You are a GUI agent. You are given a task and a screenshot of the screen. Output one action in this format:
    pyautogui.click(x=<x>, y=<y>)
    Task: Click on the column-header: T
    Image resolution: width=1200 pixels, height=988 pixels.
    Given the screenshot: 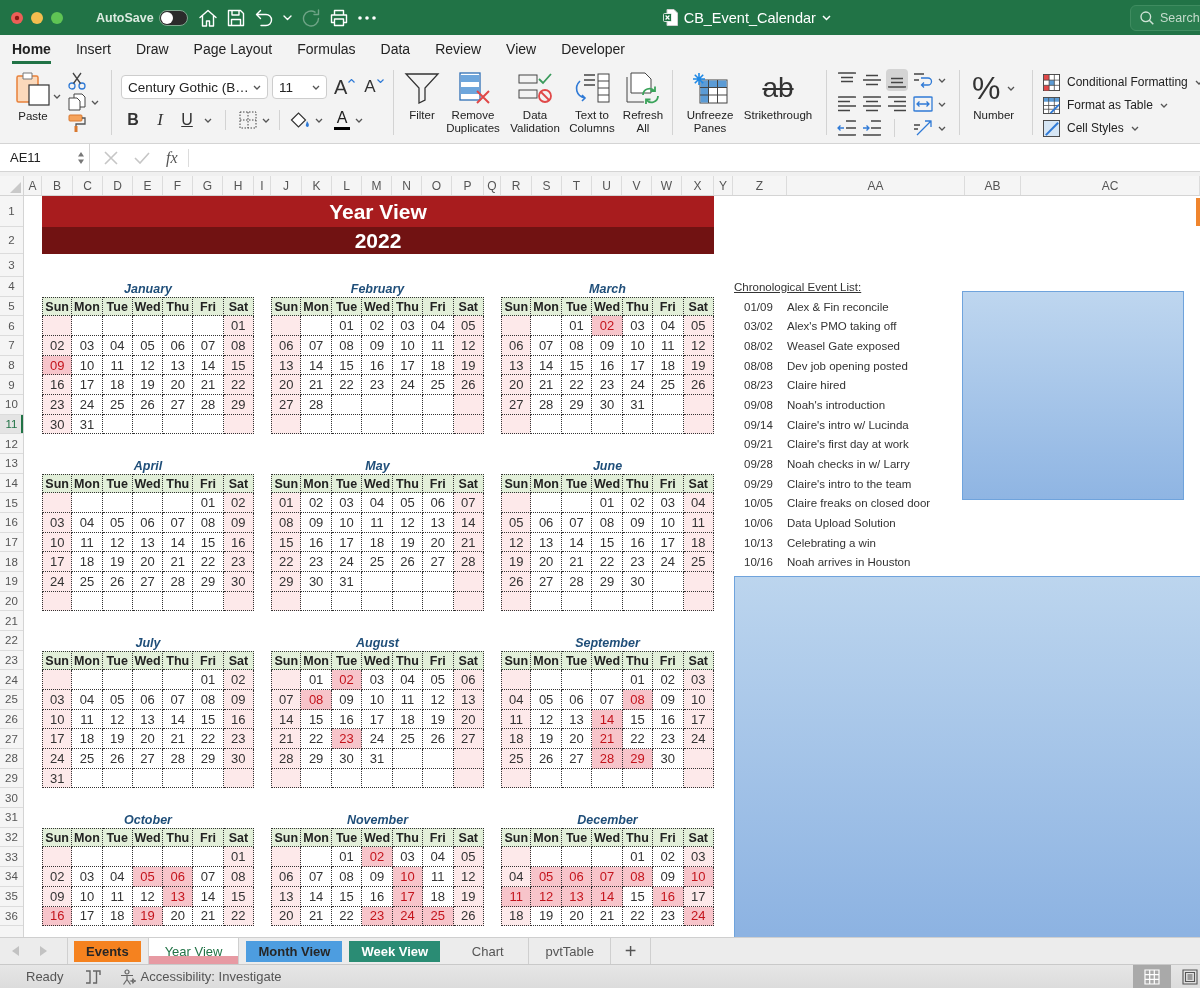 What is the action you would take?
    pyautogui.click(x=577, y=185)
    